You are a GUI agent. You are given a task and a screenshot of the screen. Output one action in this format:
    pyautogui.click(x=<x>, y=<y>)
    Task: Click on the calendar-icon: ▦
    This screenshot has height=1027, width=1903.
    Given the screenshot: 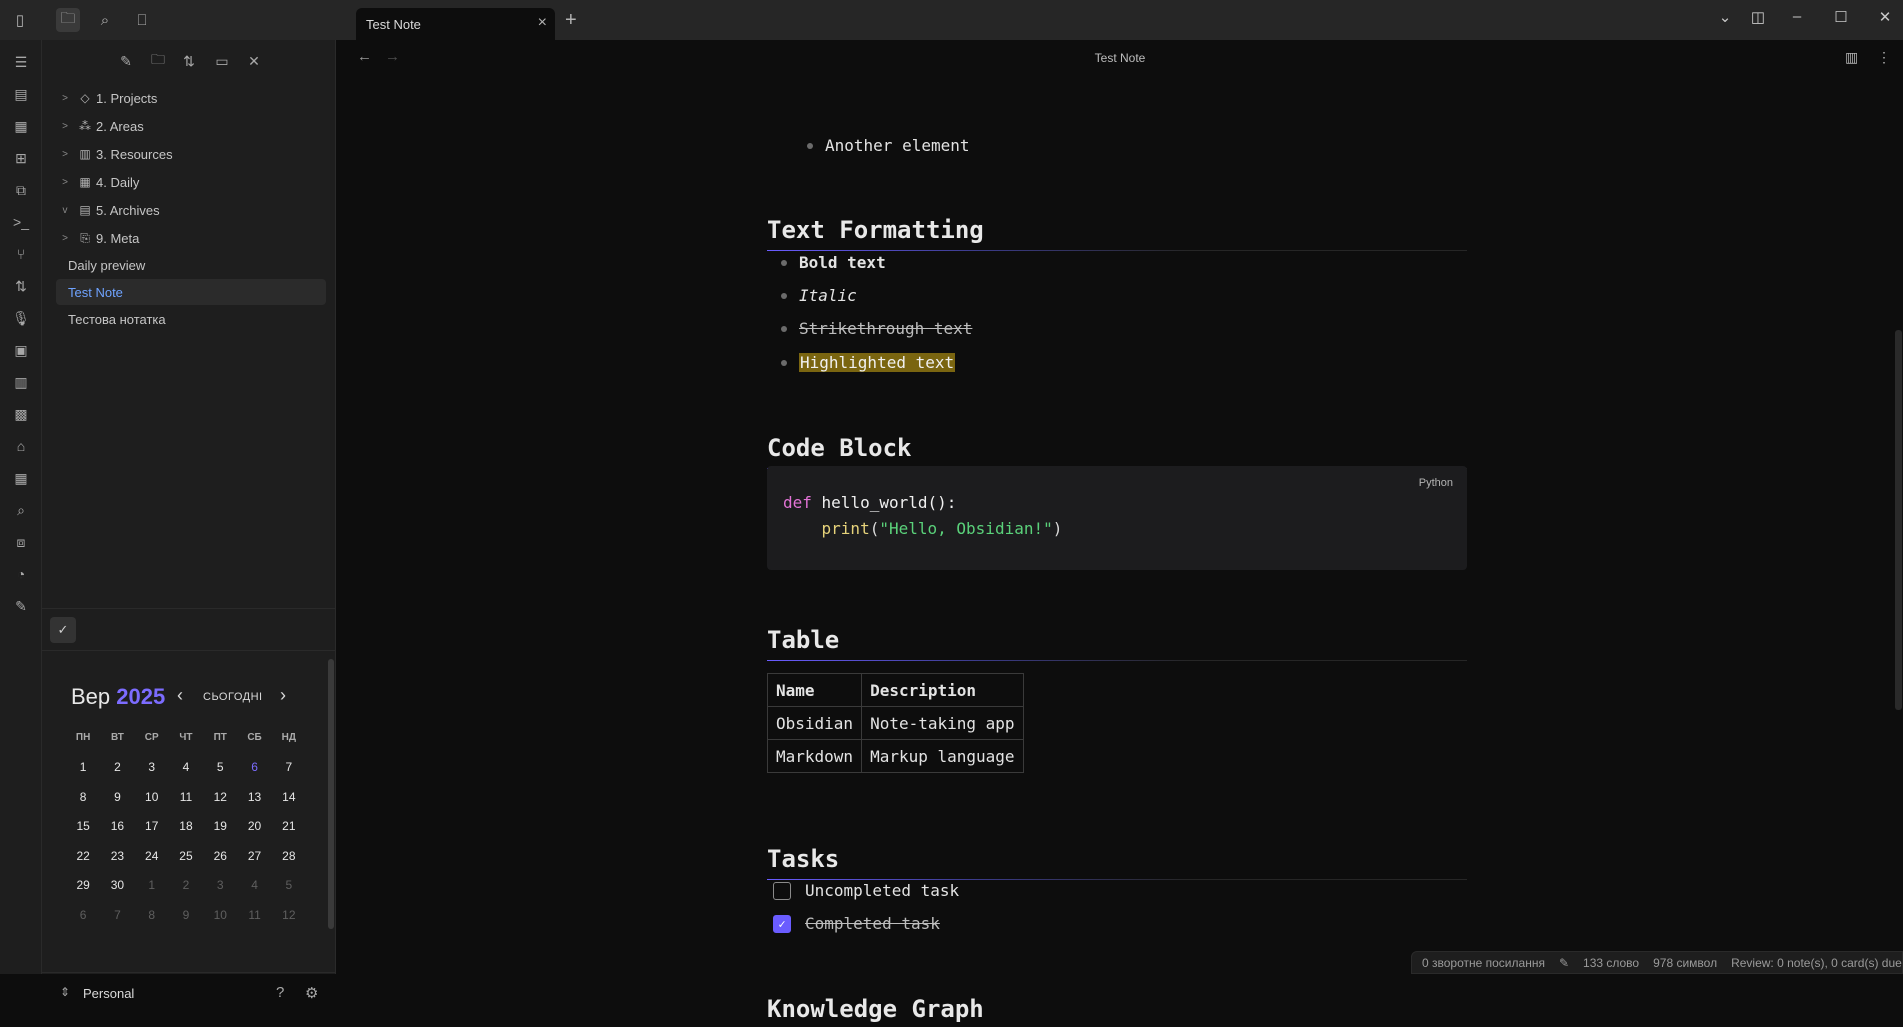 What is the action you would take?
    pyautogui.click(x=21, y=126)
    